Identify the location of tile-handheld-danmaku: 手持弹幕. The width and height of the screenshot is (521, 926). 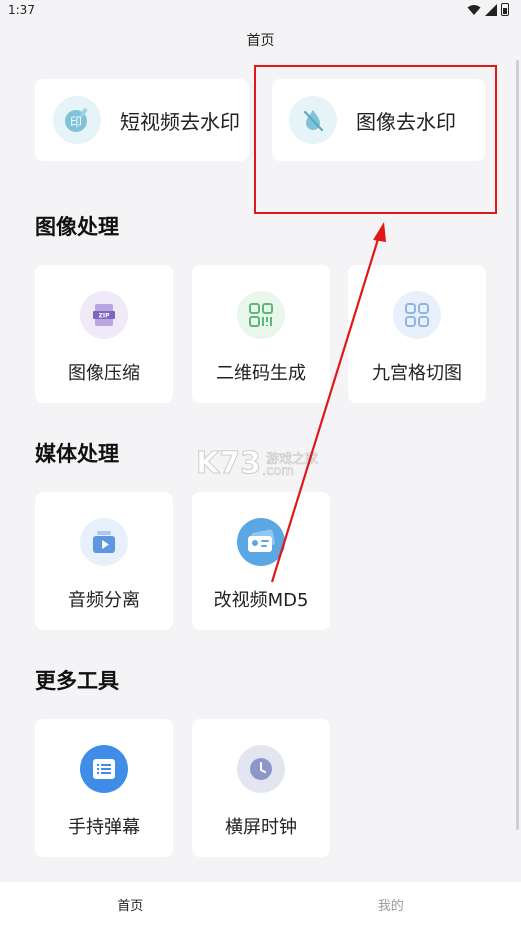
(104, 788).